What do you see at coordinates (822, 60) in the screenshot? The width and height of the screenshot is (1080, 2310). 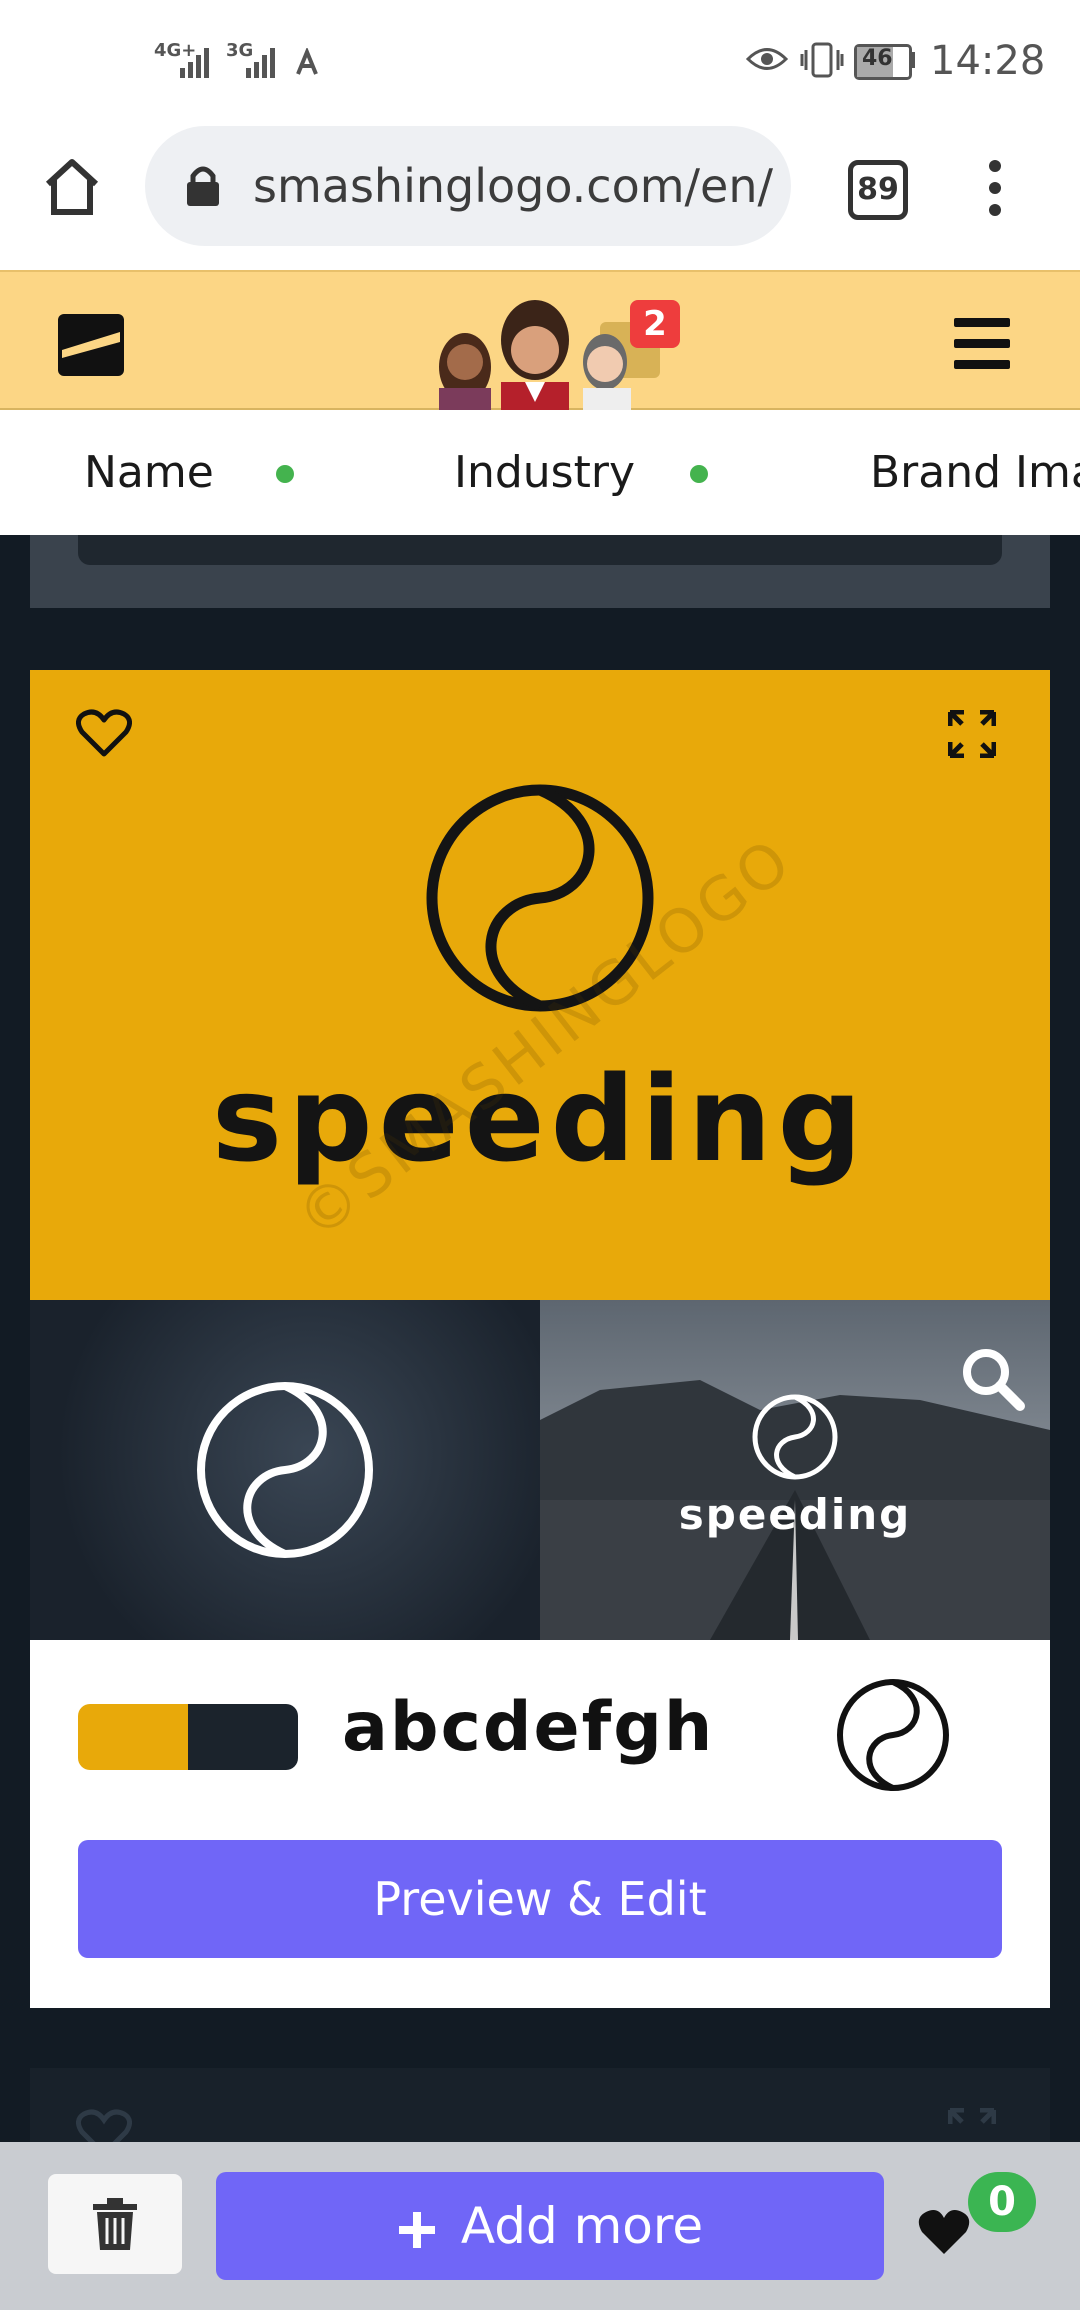 I see `vibrate-icon` at bounding box center [822, 60].